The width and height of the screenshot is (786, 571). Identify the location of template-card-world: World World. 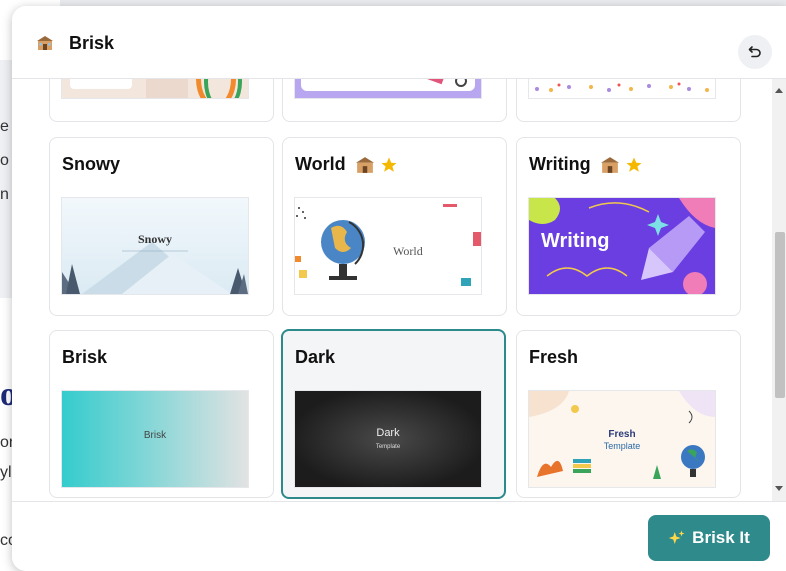
(394, 226).